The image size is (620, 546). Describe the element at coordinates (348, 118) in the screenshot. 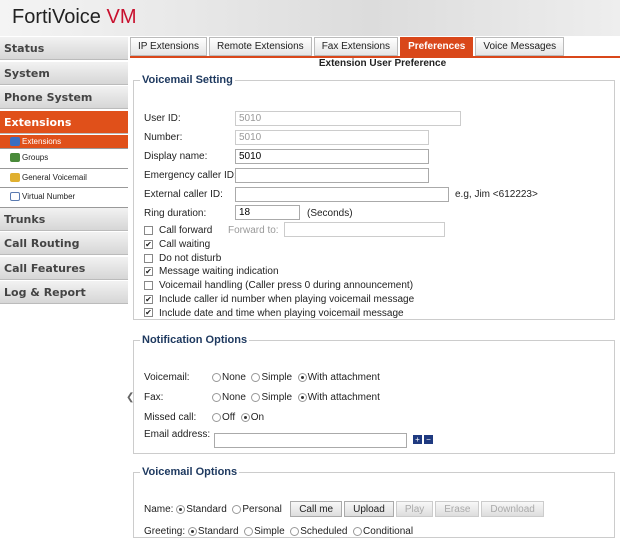

I see `user-id-field` at that location.